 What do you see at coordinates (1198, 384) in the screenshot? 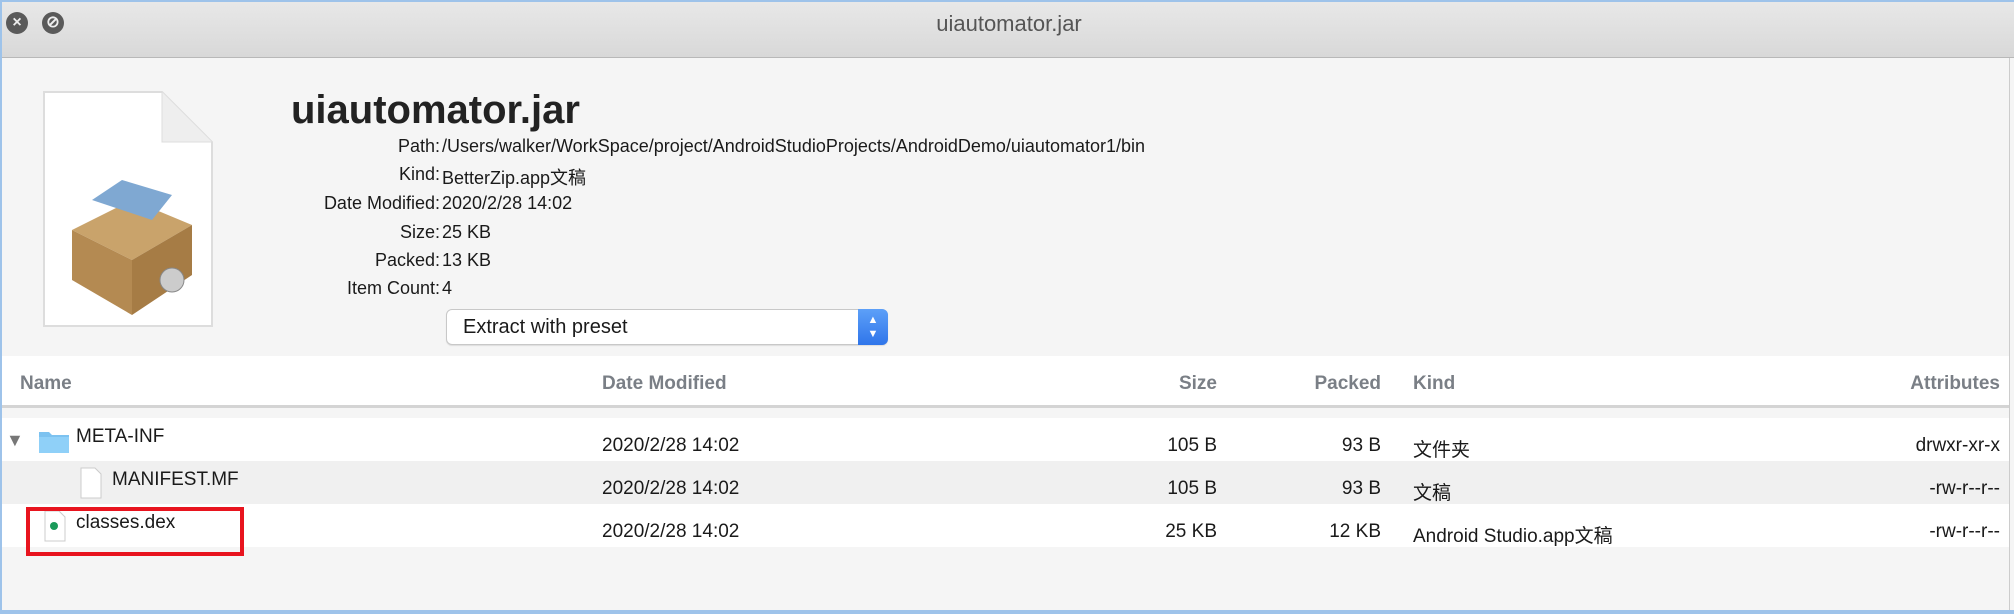
I see `col-size: Size` at bounding box center [1198, 384].